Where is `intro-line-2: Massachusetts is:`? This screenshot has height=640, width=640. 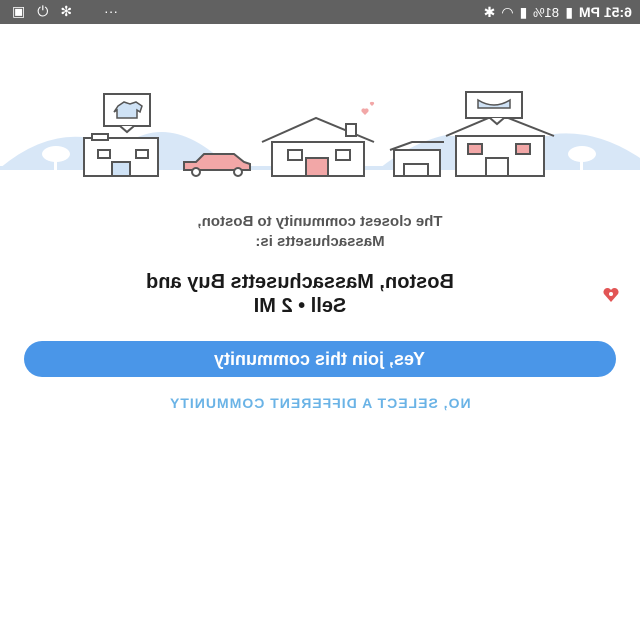
intro-line-2: Massachusetts is: is located at coordinates (320, 241).